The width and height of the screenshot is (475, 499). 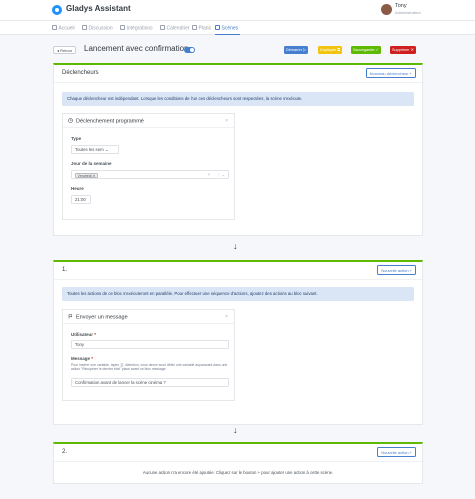 I want to click on block-title: Déclenchement programmé, so click(x=106, y=121).